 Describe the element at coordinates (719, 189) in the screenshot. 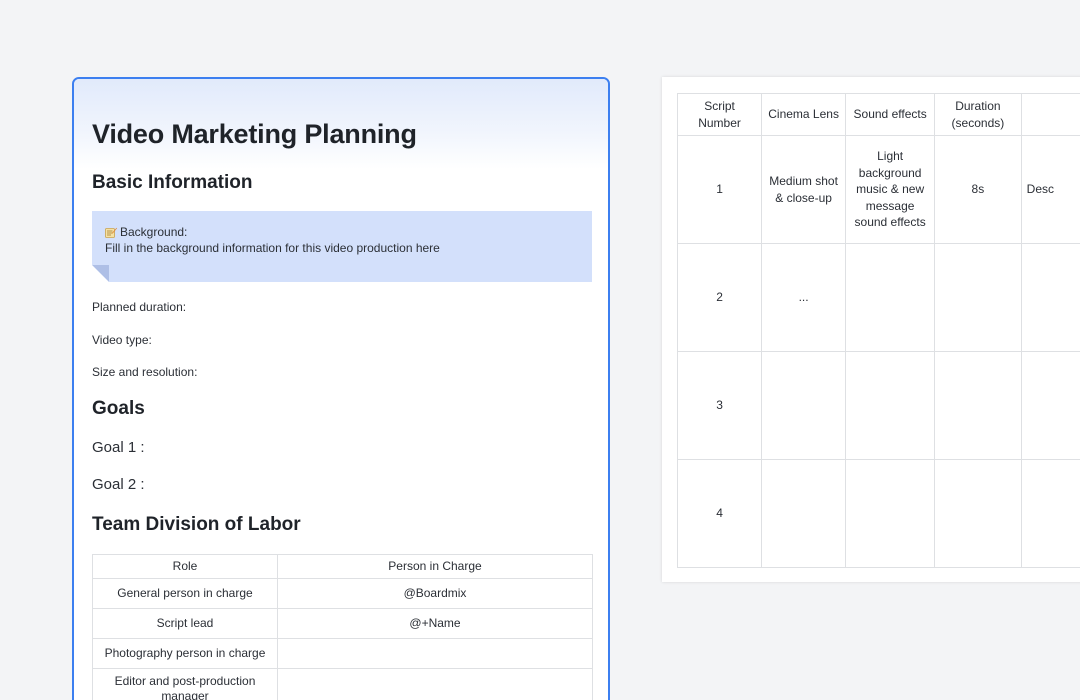

I see `cell-script-number: 1` at that location.